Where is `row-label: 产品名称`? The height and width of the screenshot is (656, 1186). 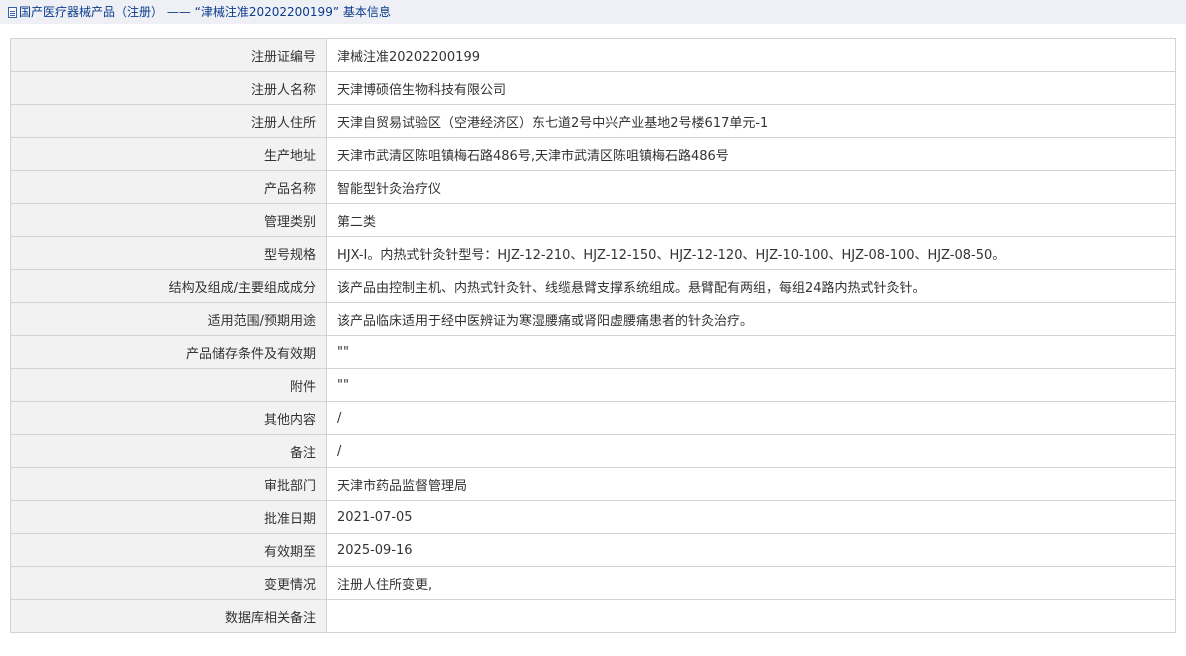 row-label: 产品名称 is located at coordinates (168, 187).